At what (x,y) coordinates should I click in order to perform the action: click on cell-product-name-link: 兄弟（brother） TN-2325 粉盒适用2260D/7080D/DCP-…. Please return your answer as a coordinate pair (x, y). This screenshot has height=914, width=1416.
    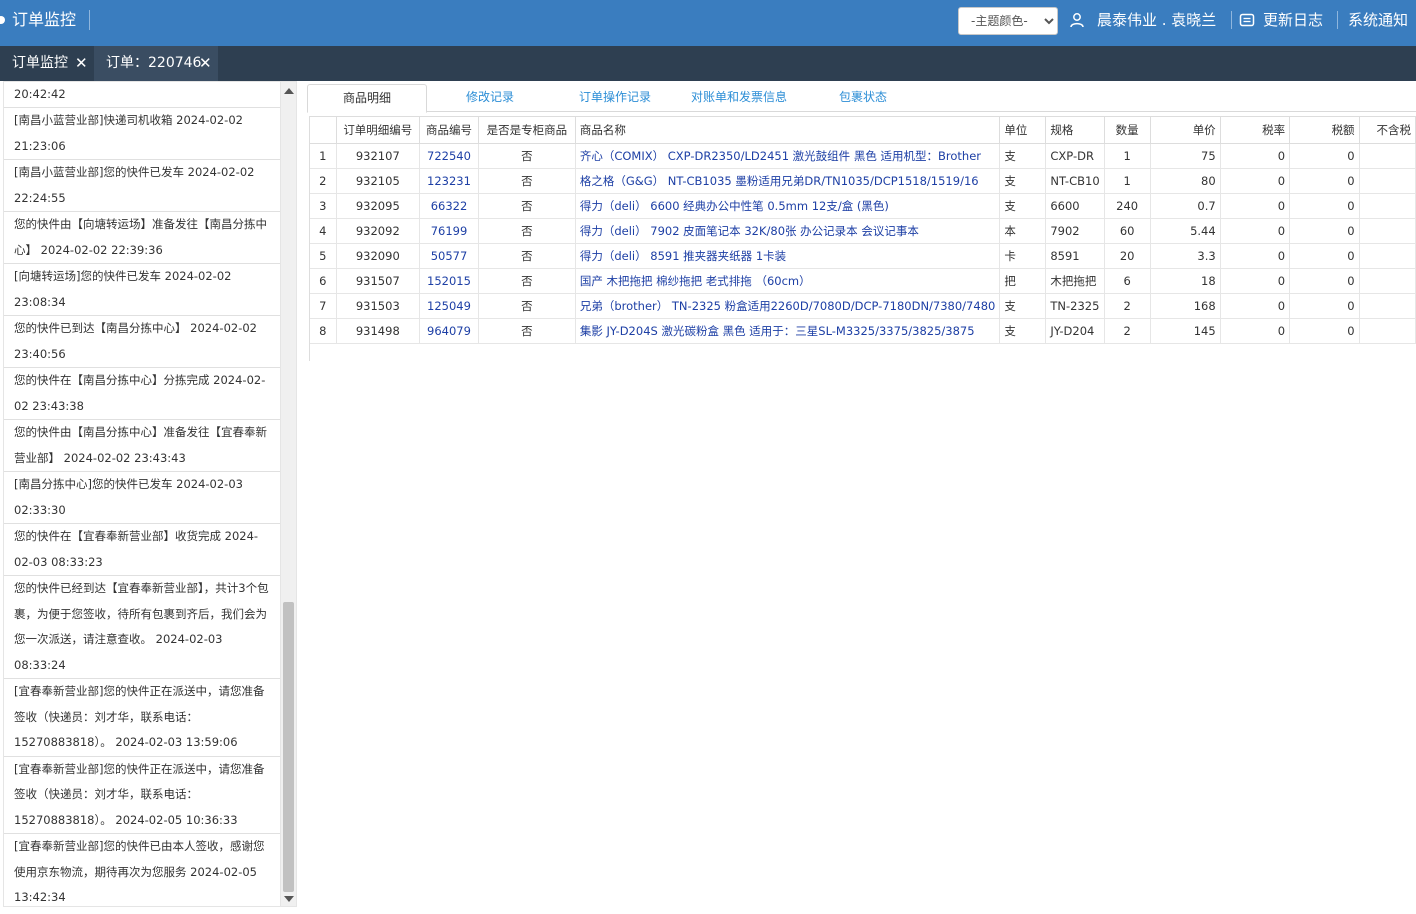
    Looking at the image, I should click on (788, 306).